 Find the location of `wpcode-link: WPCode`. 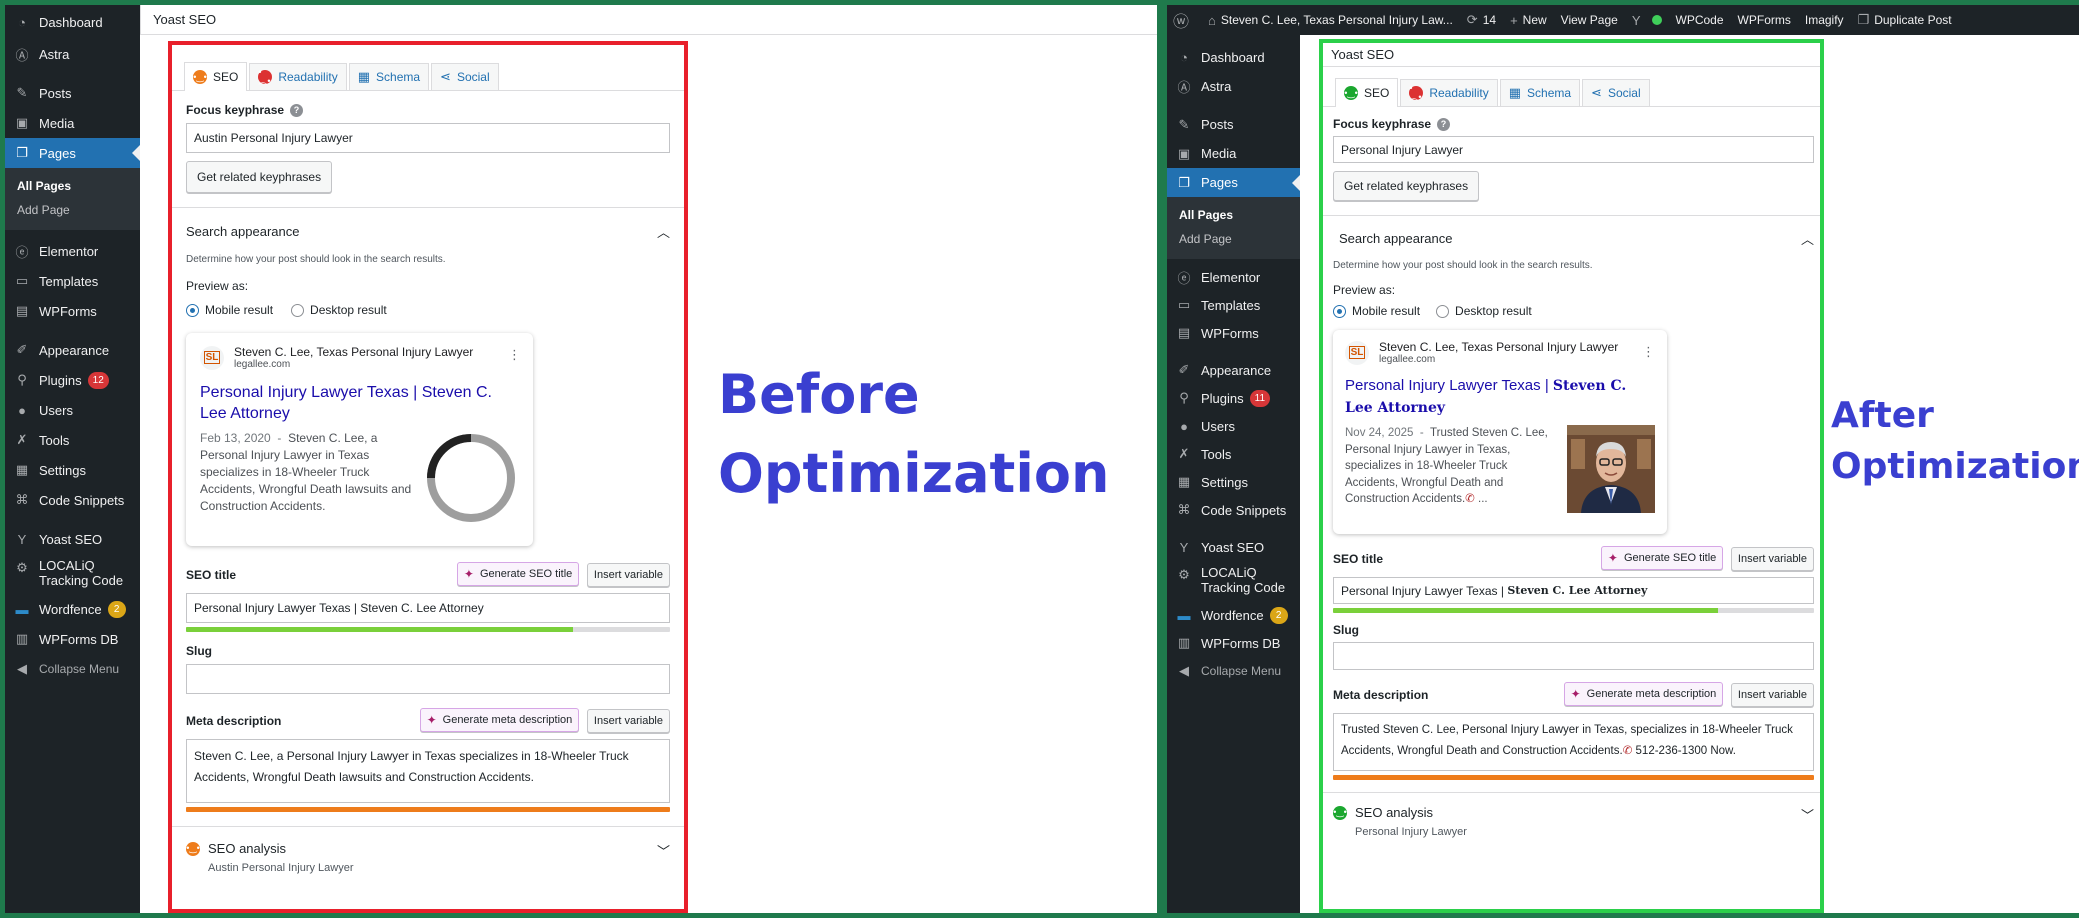

wpcode-link: WPCode is located at coordinates (1700, 20).